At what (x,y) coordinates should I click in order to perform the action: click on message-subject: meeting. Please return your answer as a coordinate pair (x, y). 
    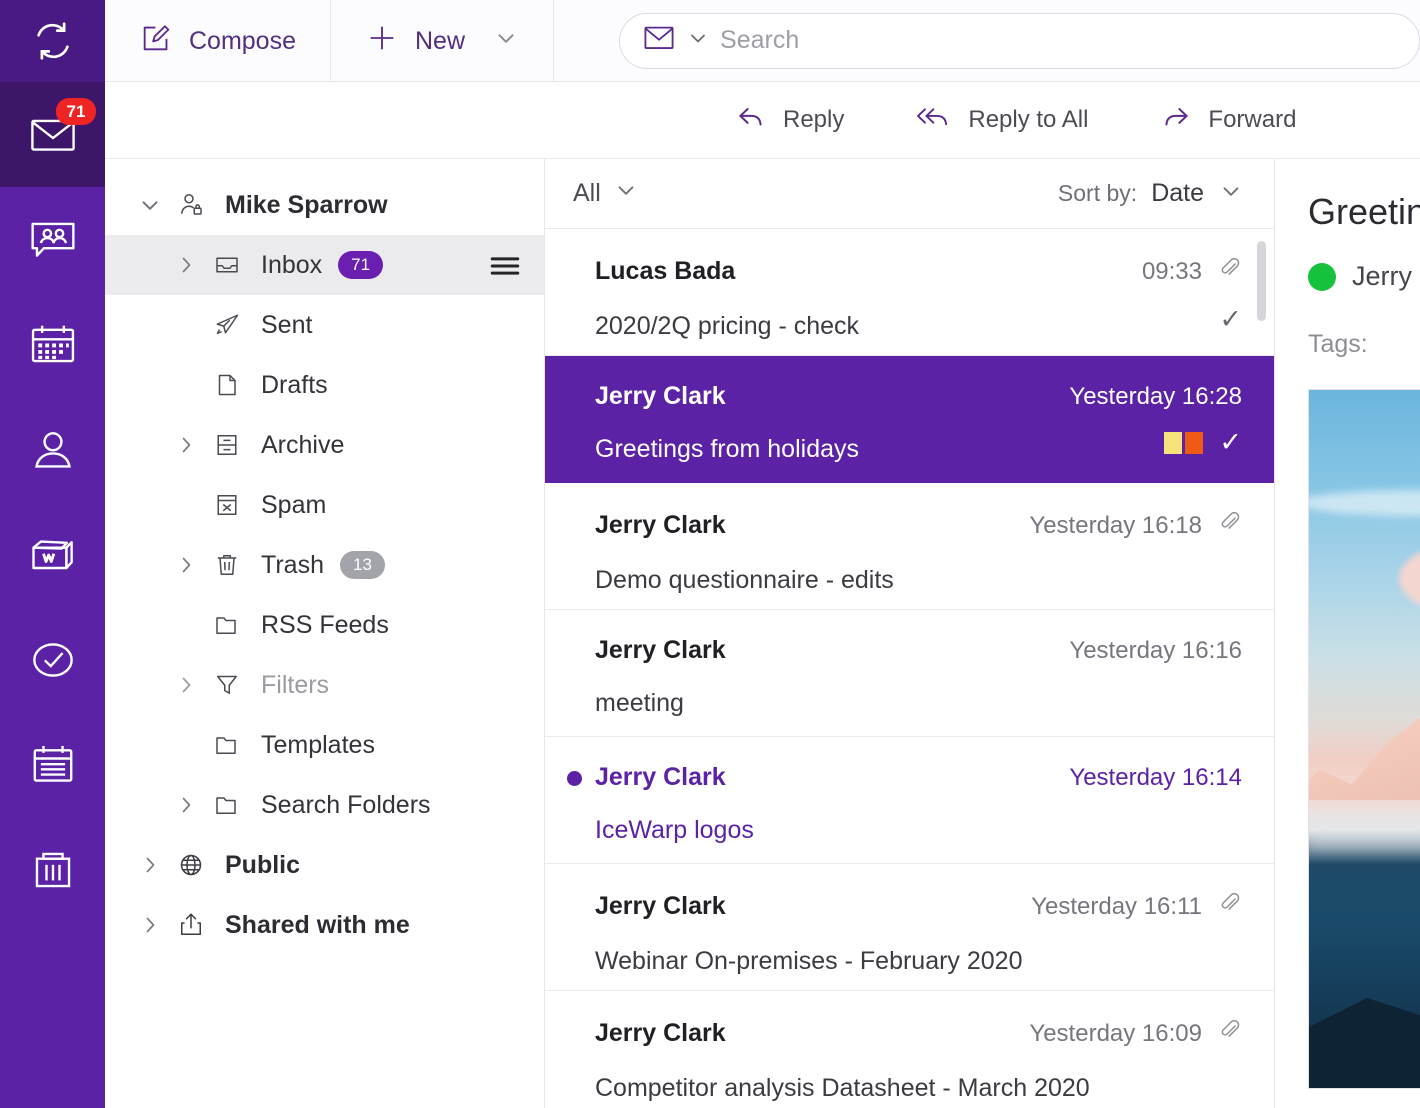
    Looking at the image, I should click on (639, 703).